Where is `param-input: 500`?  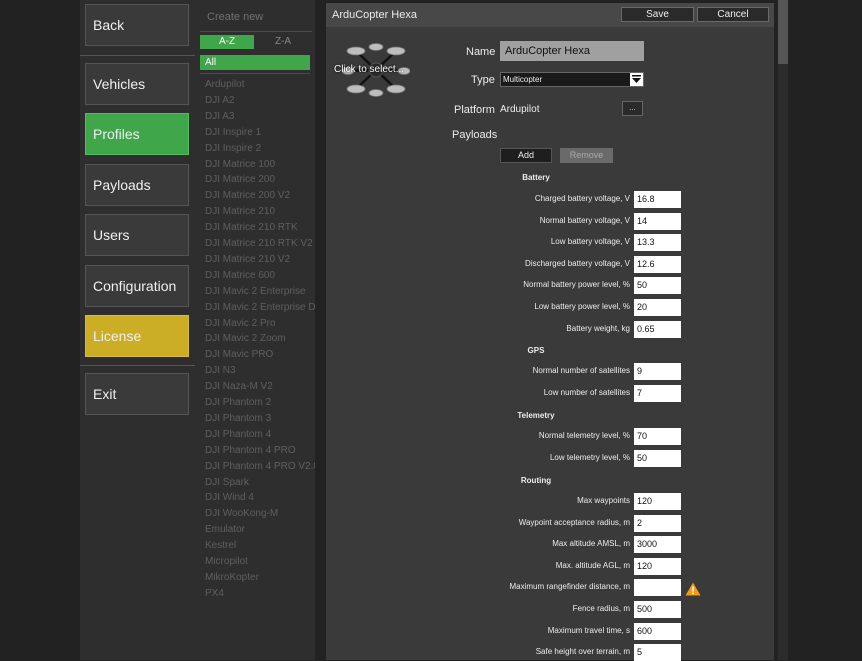 param-input: 500 is located at coordinates (657, 609).